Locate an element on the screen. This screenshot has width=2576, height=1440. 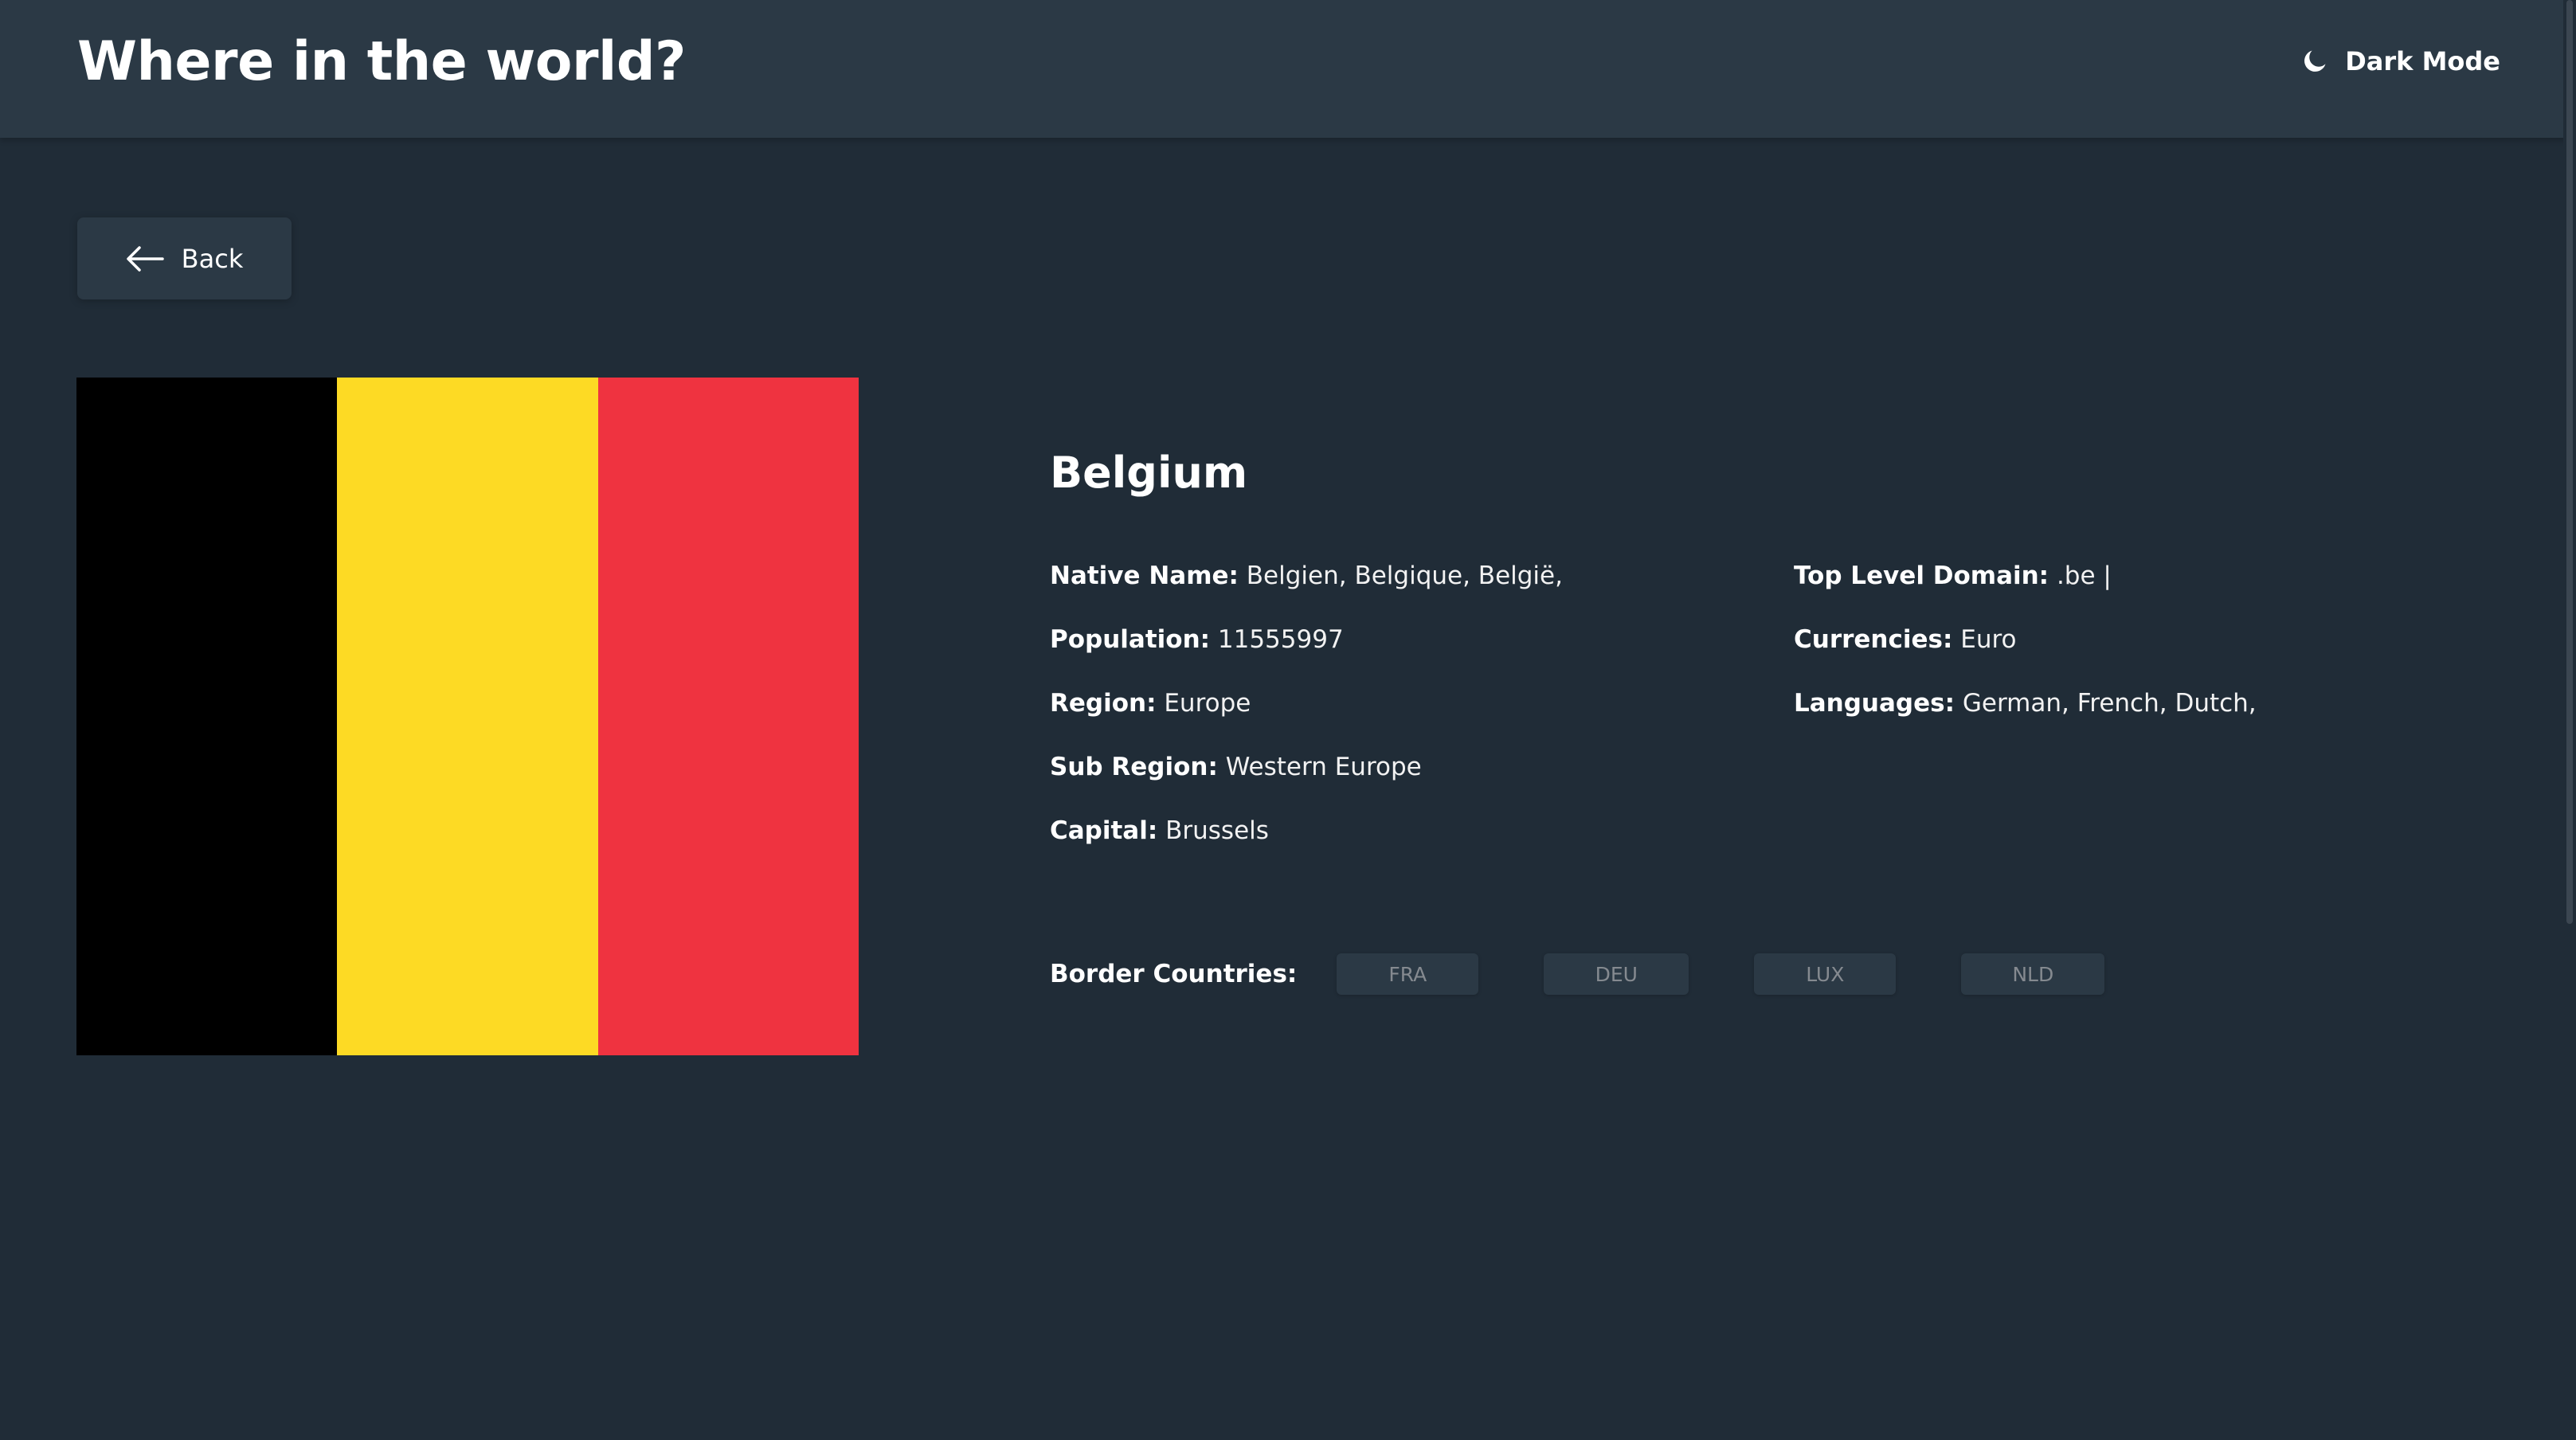
detail-native-name: Native Name: Belgien, Belgique, België, is located at coordinates (1306, 589).